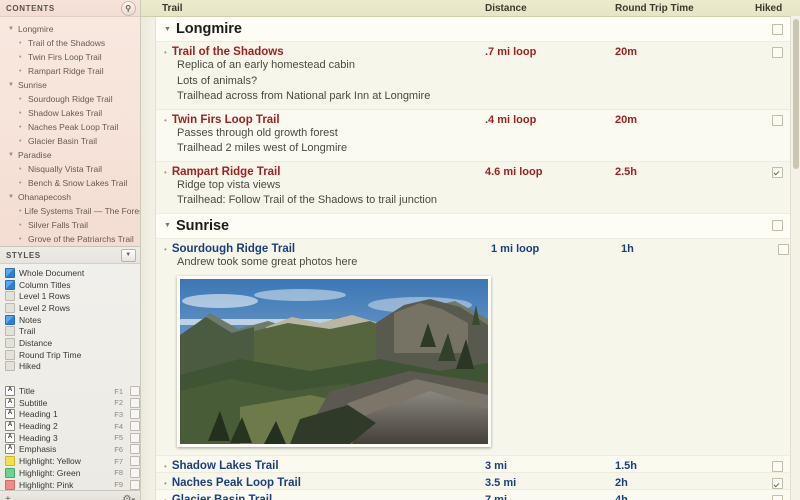 Image resolution: width=800 pixels, height=500 pixels. I want to click on style-row: A Heading 3 F5, so click(70, 438).